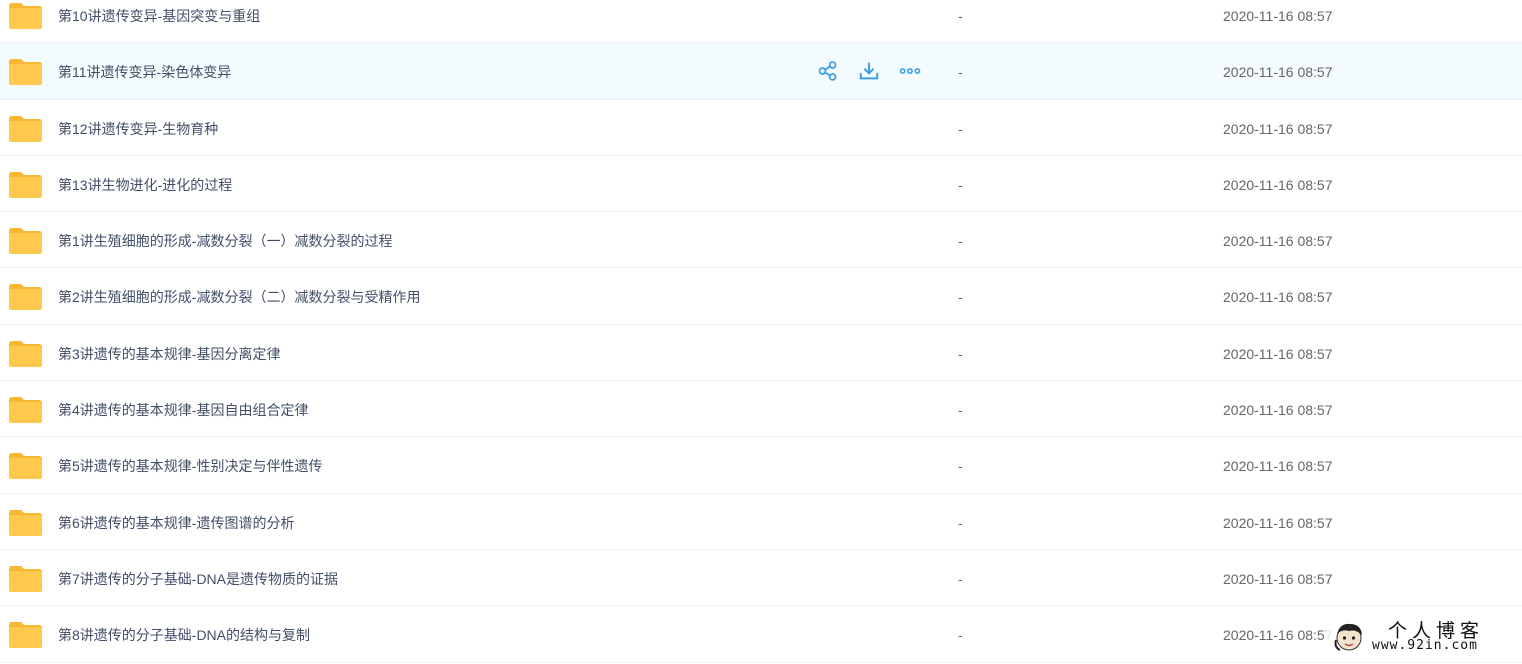 The width and height of the screenshot is (1522, 664). What do you see at coordinates (176, 522) in the screenshot?
I see `file-name-link: 第6讲遗传的基本规律-遗传图谱的分析` at bounding box center [176, 522].